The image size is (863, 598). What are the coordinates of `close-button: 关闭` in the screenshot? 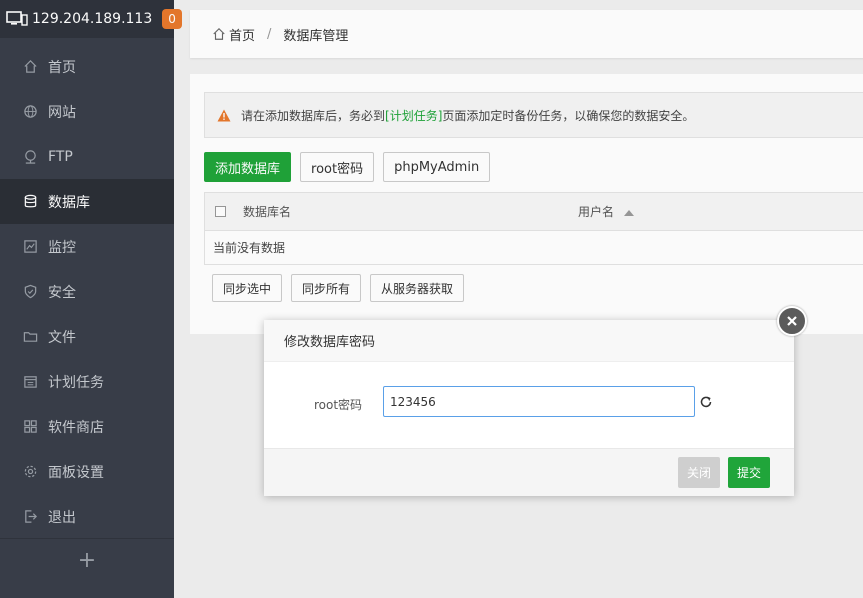 It's located at (699, 472).